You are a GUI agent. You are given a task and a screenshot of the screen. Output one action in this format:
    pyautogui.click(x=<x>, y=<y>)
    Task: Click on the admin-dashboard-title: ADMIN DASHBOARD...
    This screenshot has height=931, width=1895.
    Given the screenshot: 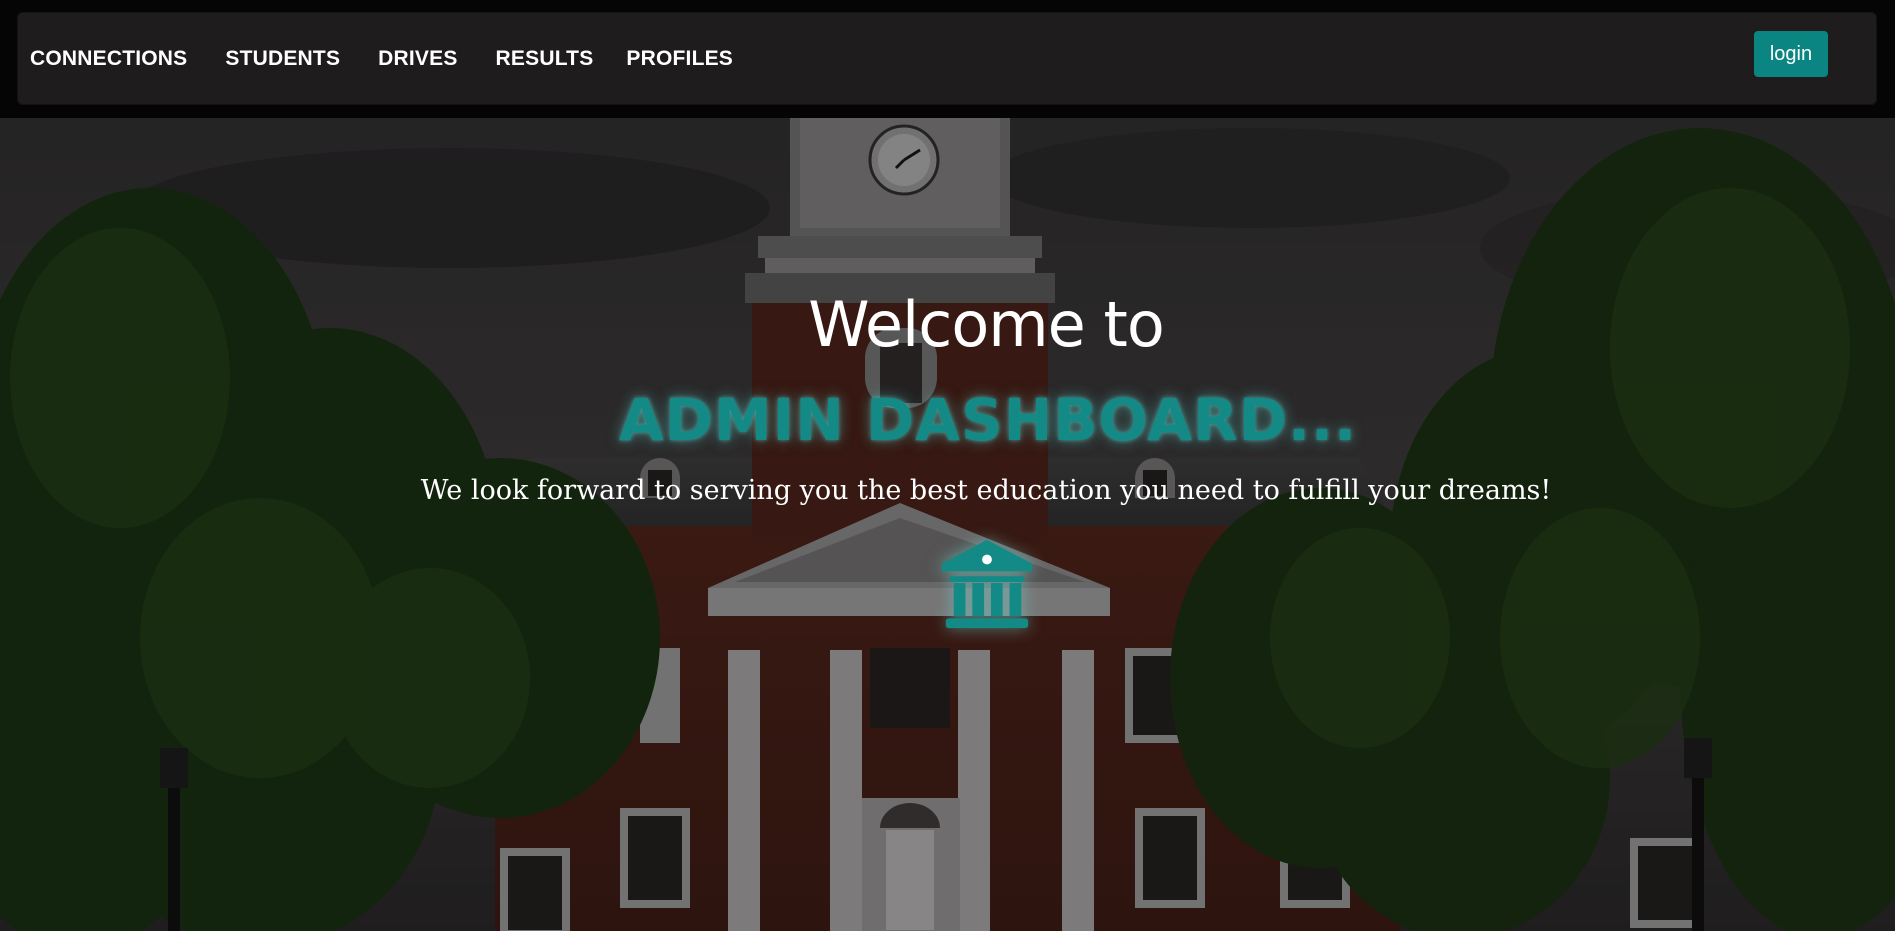 What is the action you would take?
    pyautogui.click(x=988, y=420)
    